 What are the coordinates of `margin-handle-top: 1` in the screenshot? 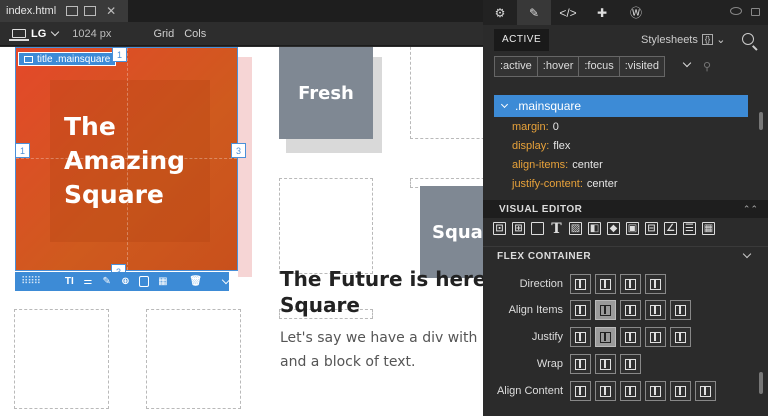 It's located at (119, 54).